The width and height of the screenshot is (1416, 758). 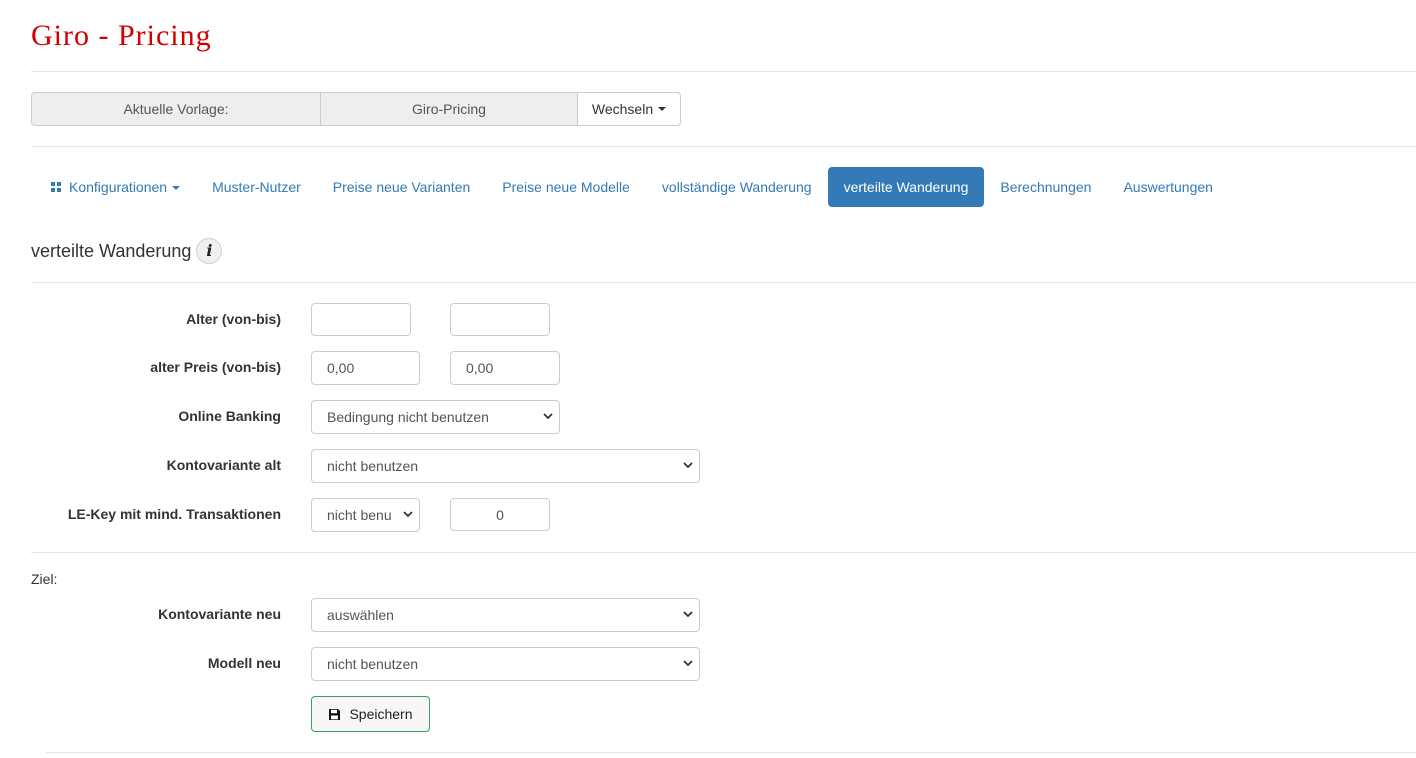 What do you see at coordinates (118, 187) in the screenshot?
I see `nav-item-label: Konfigurationen` at bounding box center [118, 187].